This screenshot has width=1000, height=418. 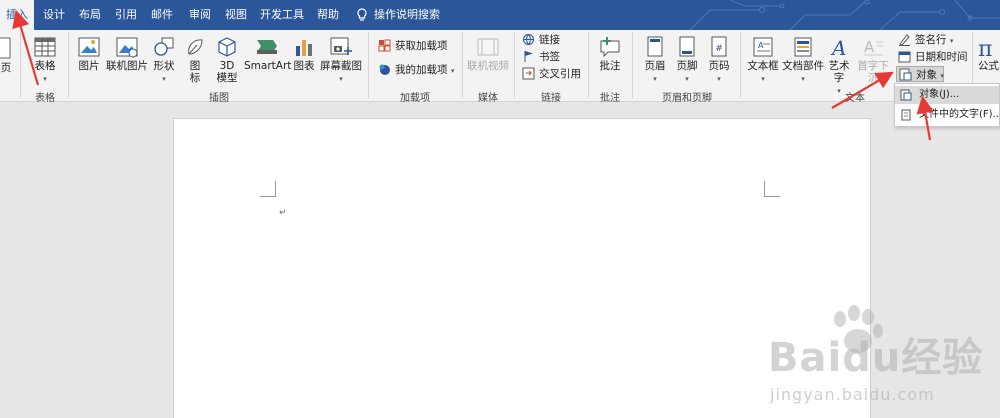 I want to click on tell-me-search: 操作说明搜索, so click(x=398, y=15).